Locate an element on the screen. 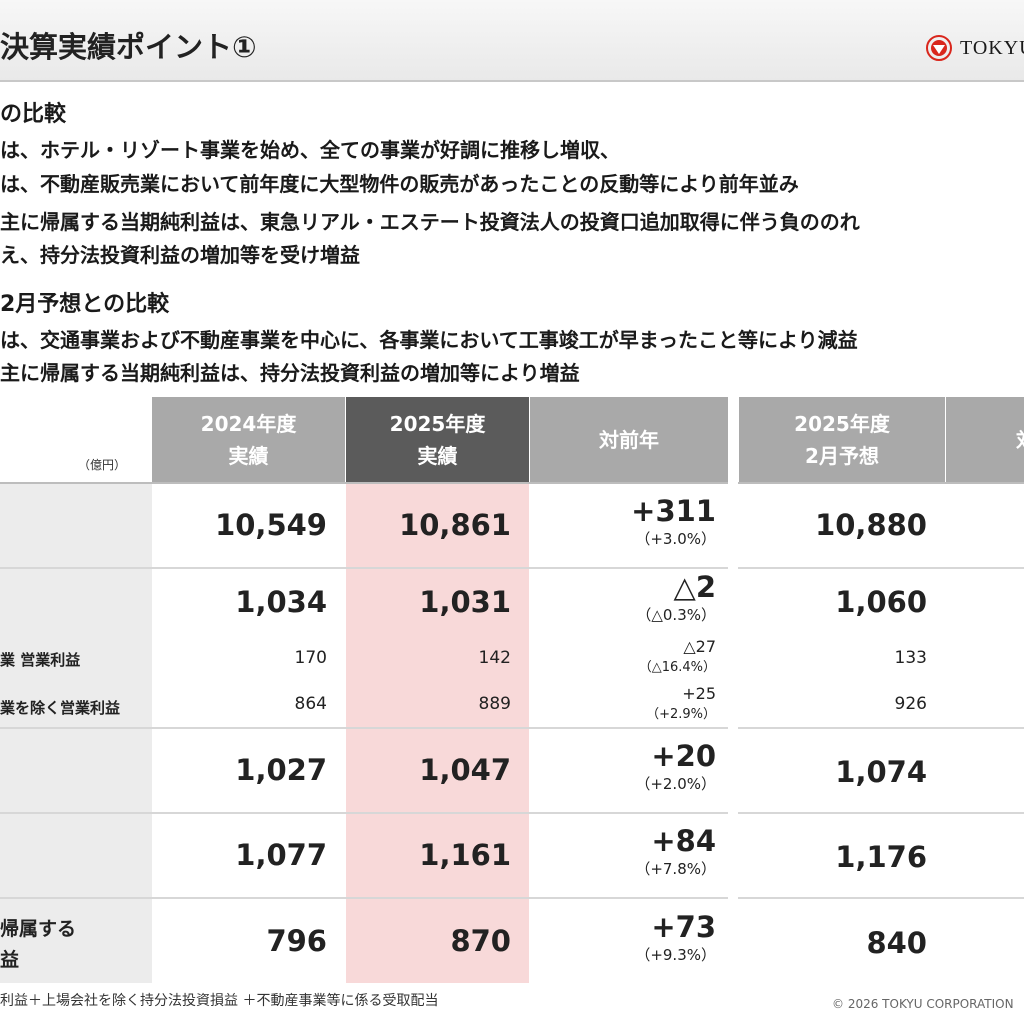 Image resolution: width=1024 pixels, height=1024 pixels. cell-fy2024: 1,027 is located at coordinates (281, 770).